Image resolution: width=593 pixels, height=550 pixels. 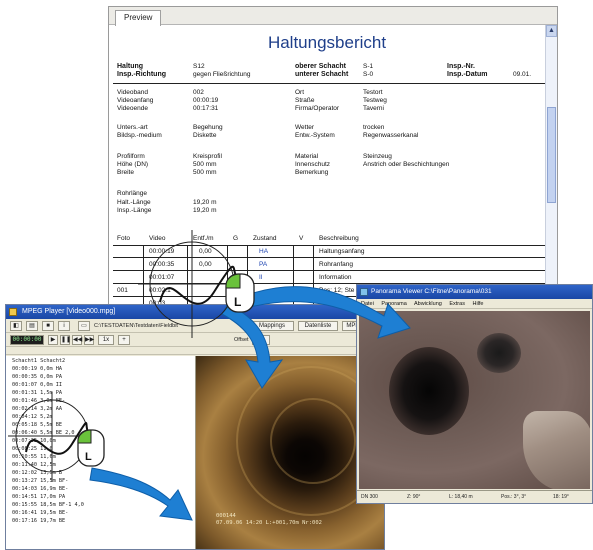 I want to click on pipe-opening, so click(x=429, y=391).